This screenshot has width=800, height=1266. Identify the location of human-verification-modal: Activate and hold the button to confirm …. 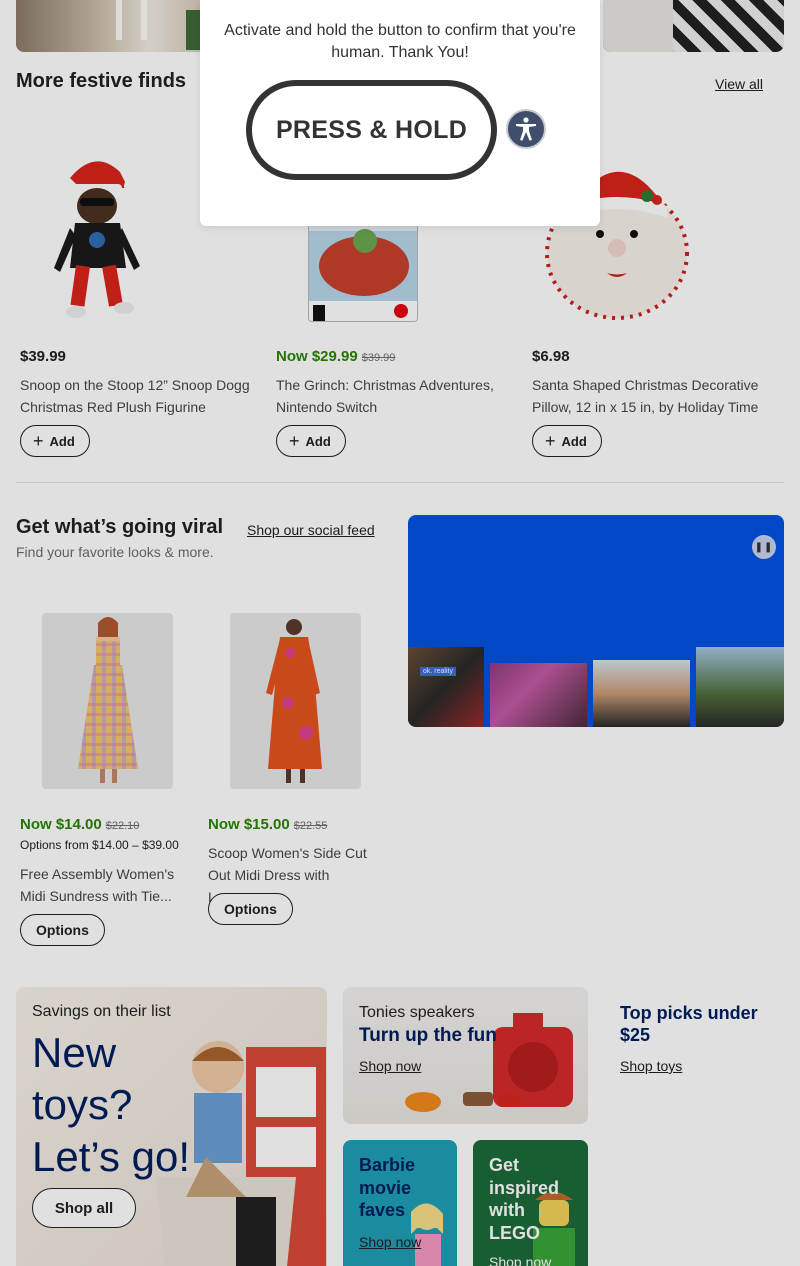
(400, 113).